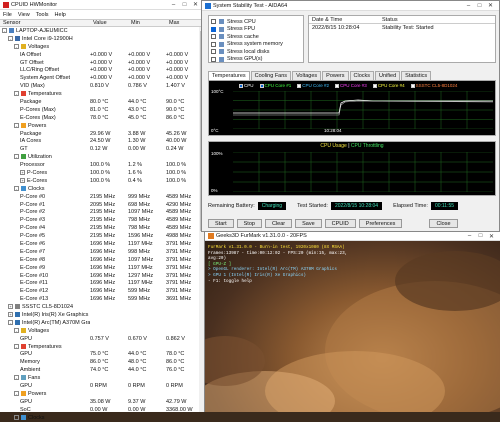 The height and width of the screenshot is (422, 500). Describe the element at coordinates (102, 212) in the screenshot. I see `sensor-row: P-Core #2 2195 MHz 1097 MHz 4589 MHz` at that location.